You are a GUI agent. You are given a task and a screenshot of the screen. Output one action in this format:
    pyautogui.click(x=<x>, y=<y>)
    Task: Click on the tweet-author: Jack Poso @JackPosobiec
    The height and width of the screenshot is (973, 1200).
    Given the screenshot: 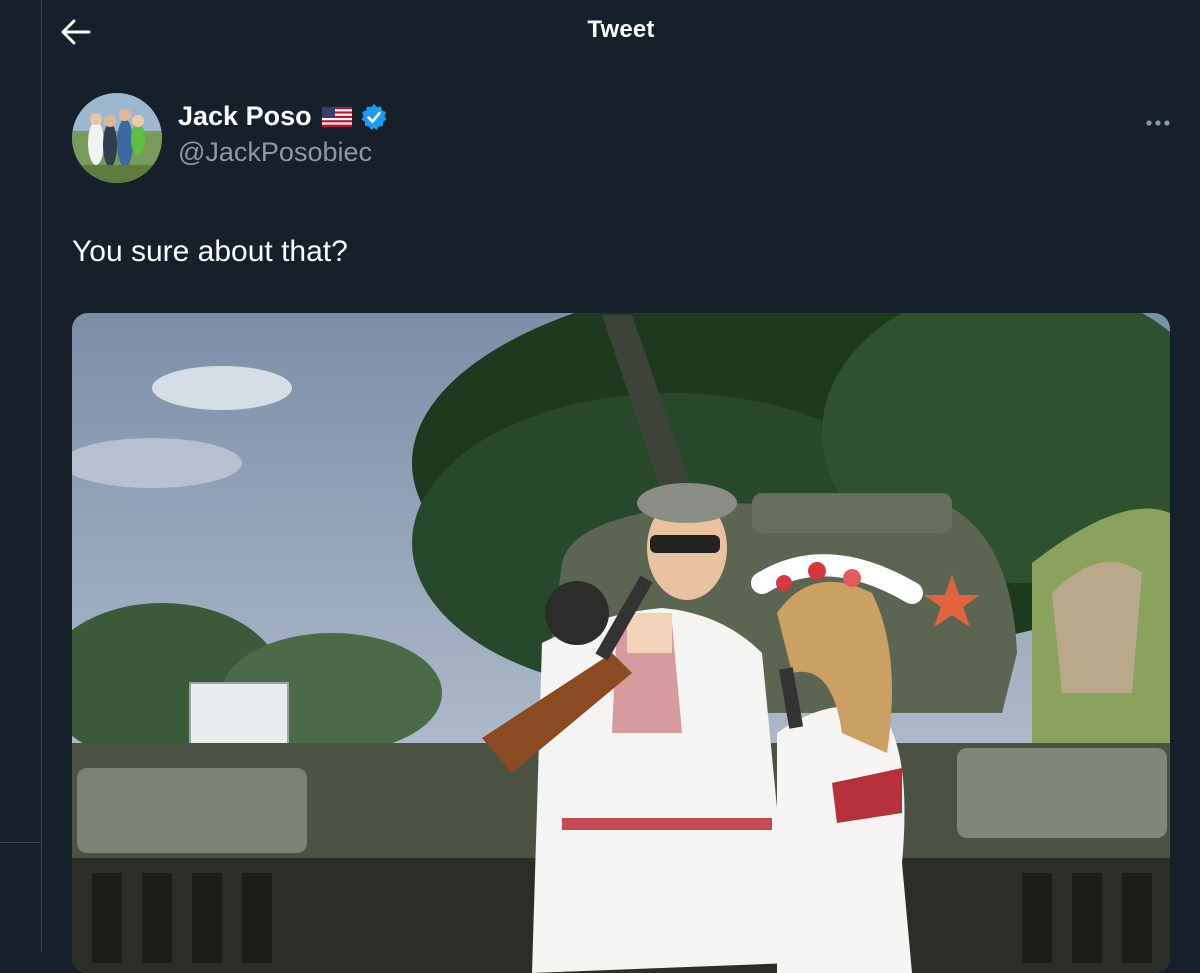 What is the action you would take?
    pyautogui.click(x=622, y=139)
    